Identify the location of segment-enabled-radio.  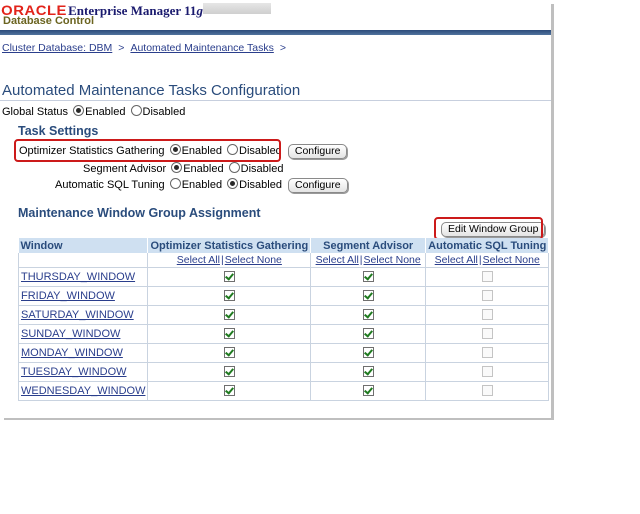
(177, 167).